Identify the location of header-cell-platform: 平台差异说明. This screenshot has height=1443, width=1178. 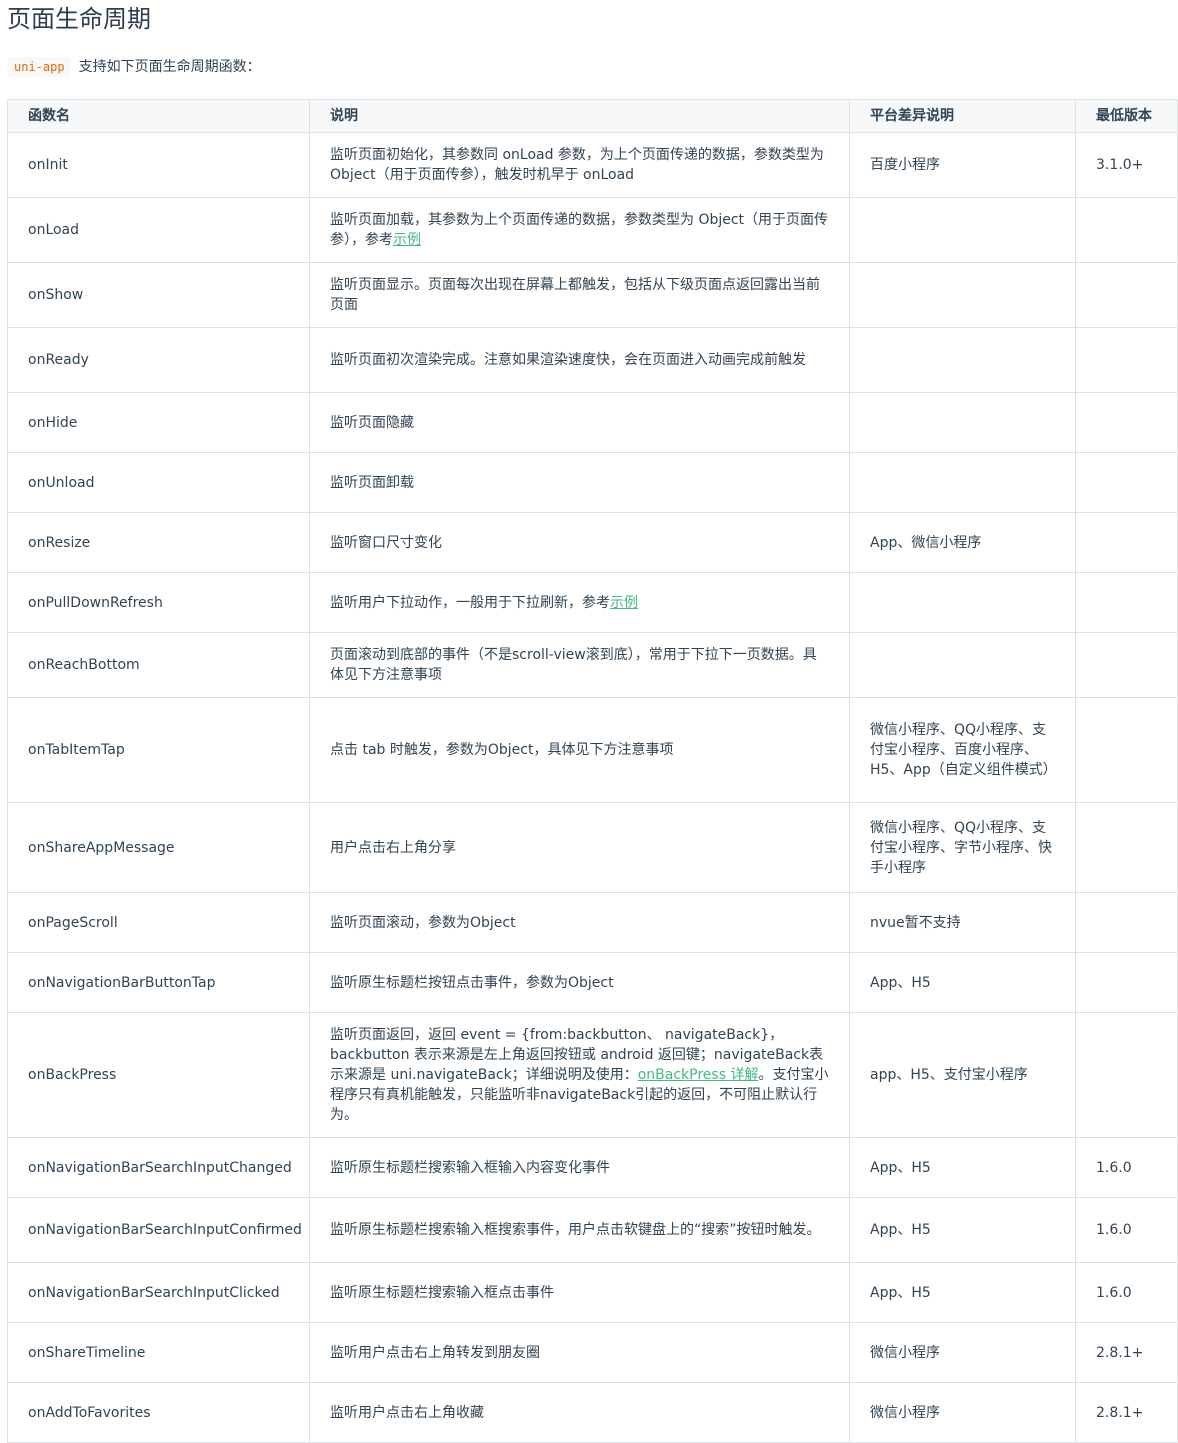
(962, 116).